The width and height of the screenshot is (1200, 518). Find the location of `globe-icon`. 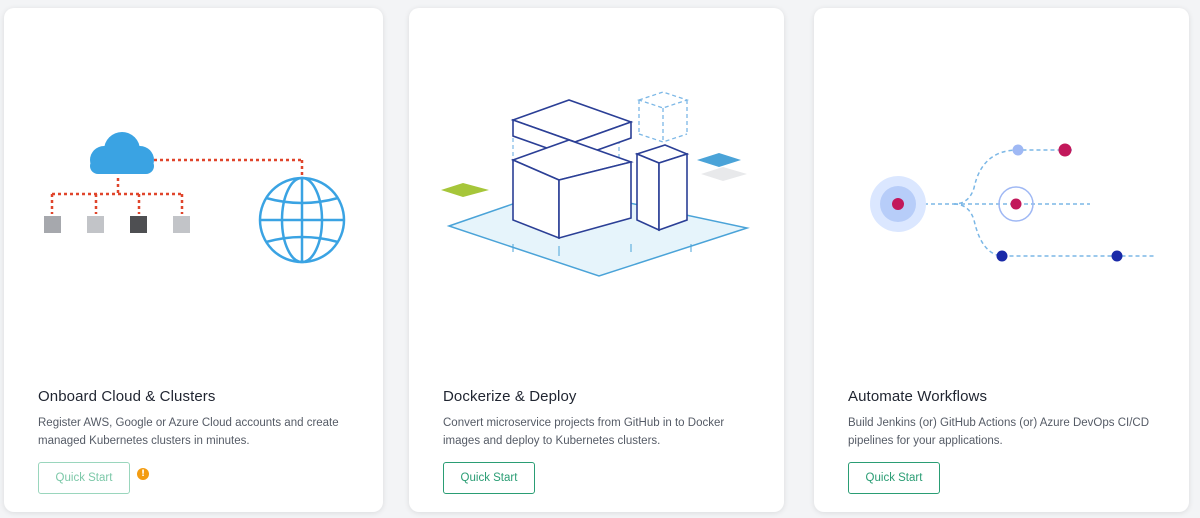

globe-icon is located at coordinates (302, 220).